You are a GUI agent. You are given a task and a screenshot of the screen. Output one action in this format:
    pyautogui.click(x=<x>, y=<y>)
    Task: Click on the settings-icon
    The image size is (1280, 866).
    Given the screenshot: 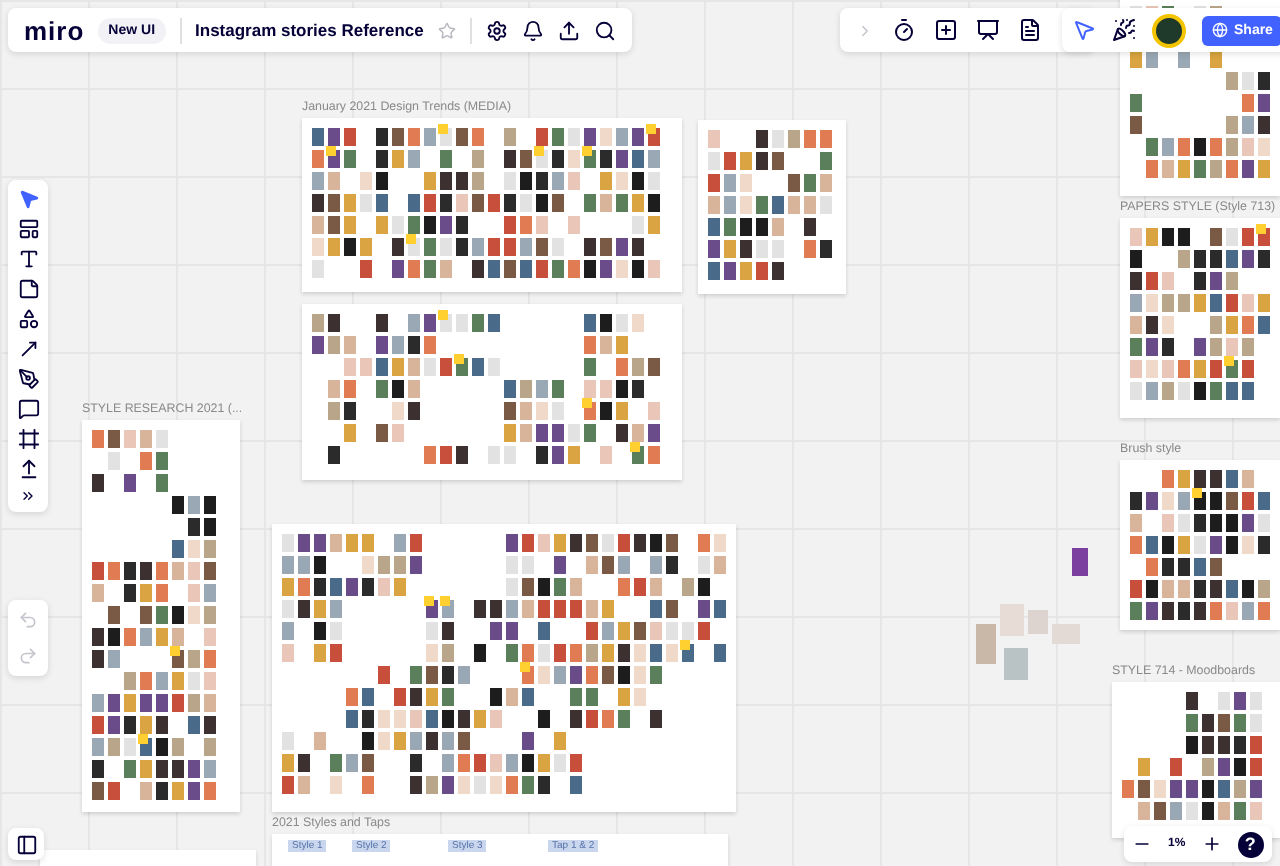 What is the action you would take?
    pyautogui.click(x=496, y=30)
    